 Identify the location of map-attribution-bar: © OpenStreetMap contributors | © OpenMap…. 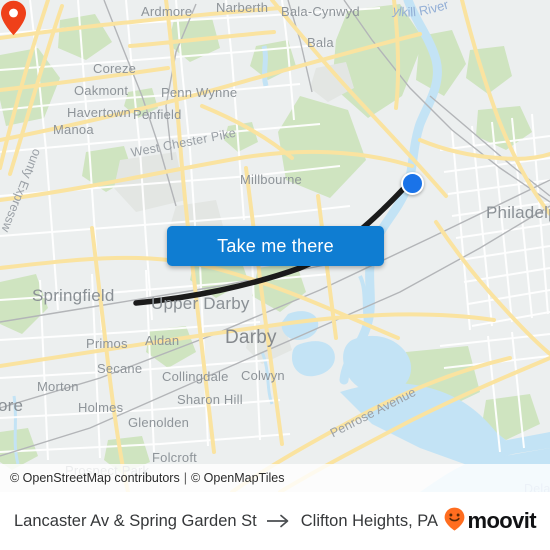
(275, 478).